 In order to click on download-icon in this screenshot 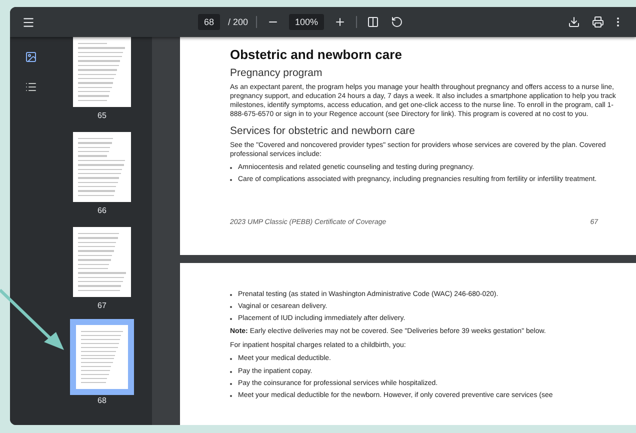, I will do `click(574, 22)`.